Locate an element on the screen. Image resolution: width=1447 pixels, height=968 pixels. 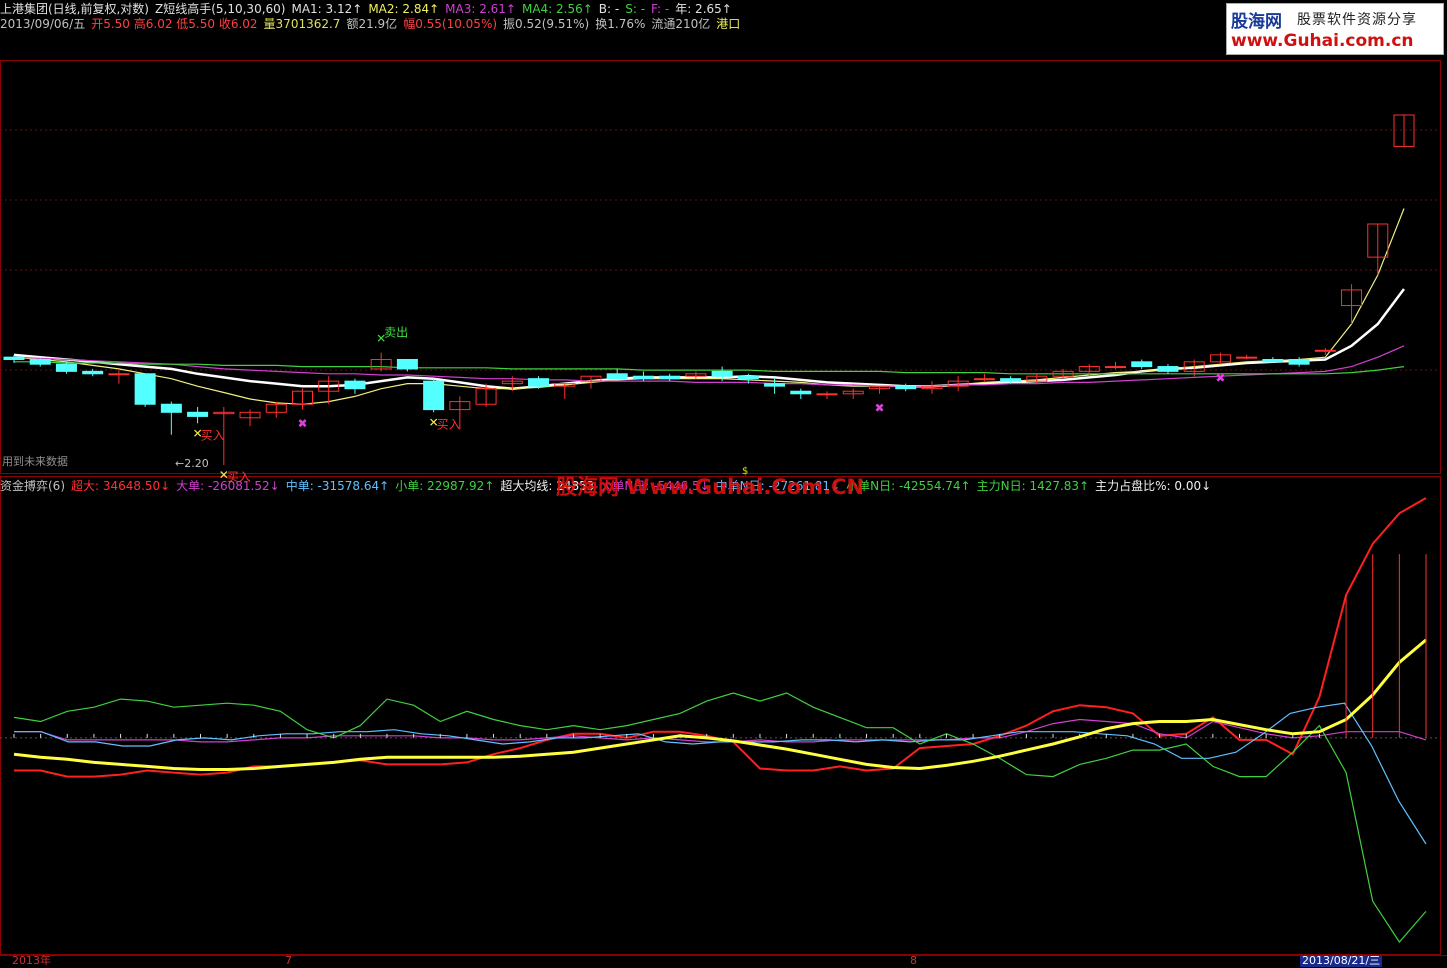
overlay-mark: $ is located at coordinates (745, 471).